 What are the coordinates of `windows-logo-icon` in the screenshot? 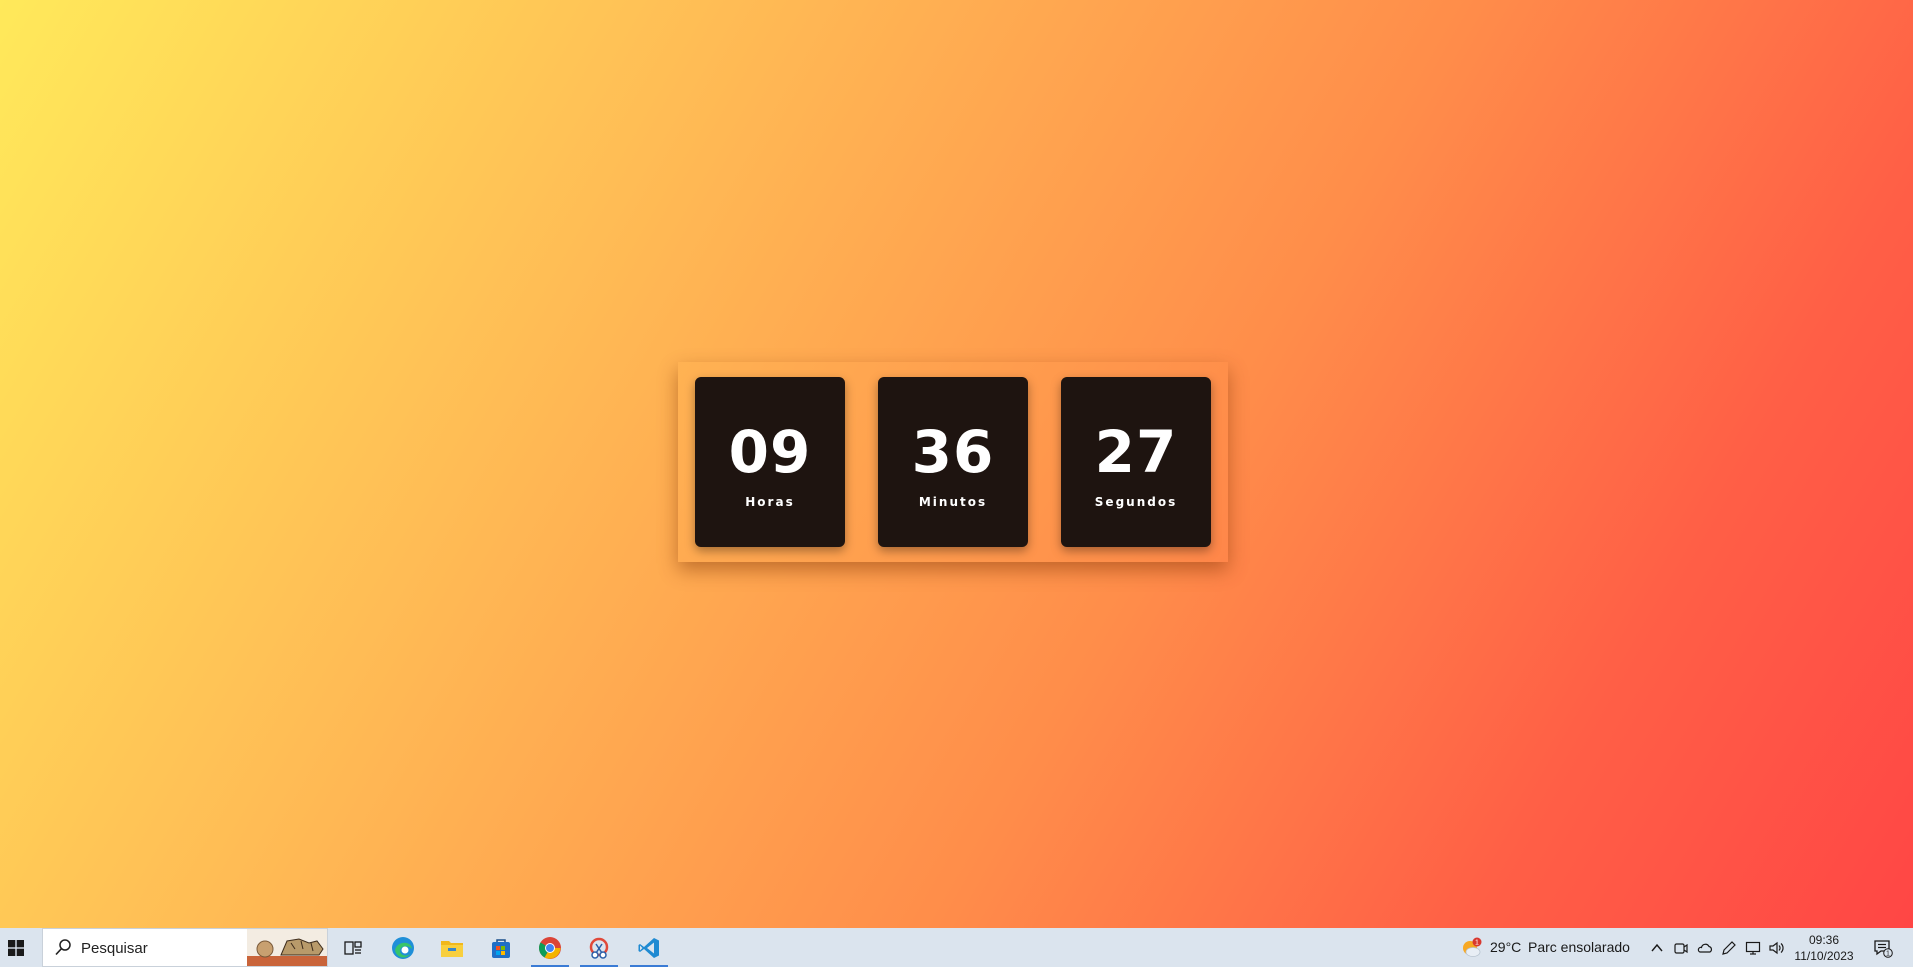 It's located at (16, 947).